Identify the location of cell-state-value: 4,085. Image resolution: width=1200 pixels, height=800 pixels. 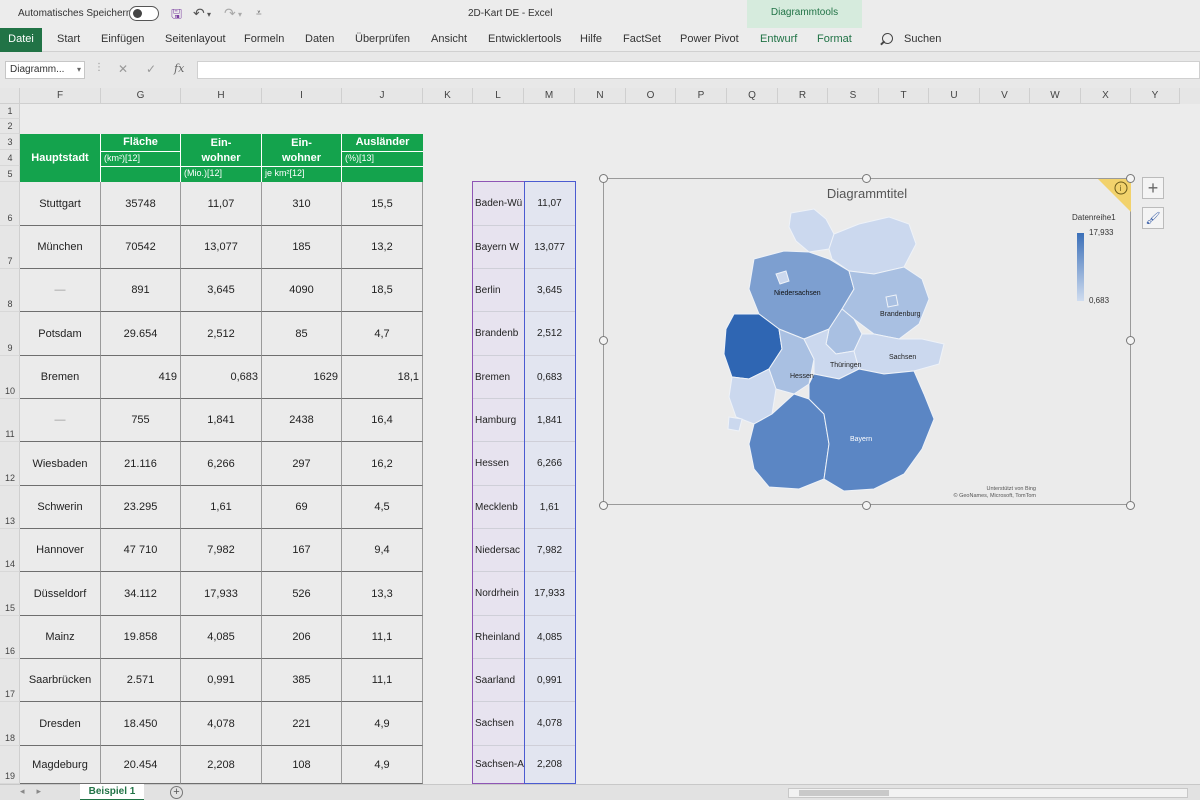
(549, 637).